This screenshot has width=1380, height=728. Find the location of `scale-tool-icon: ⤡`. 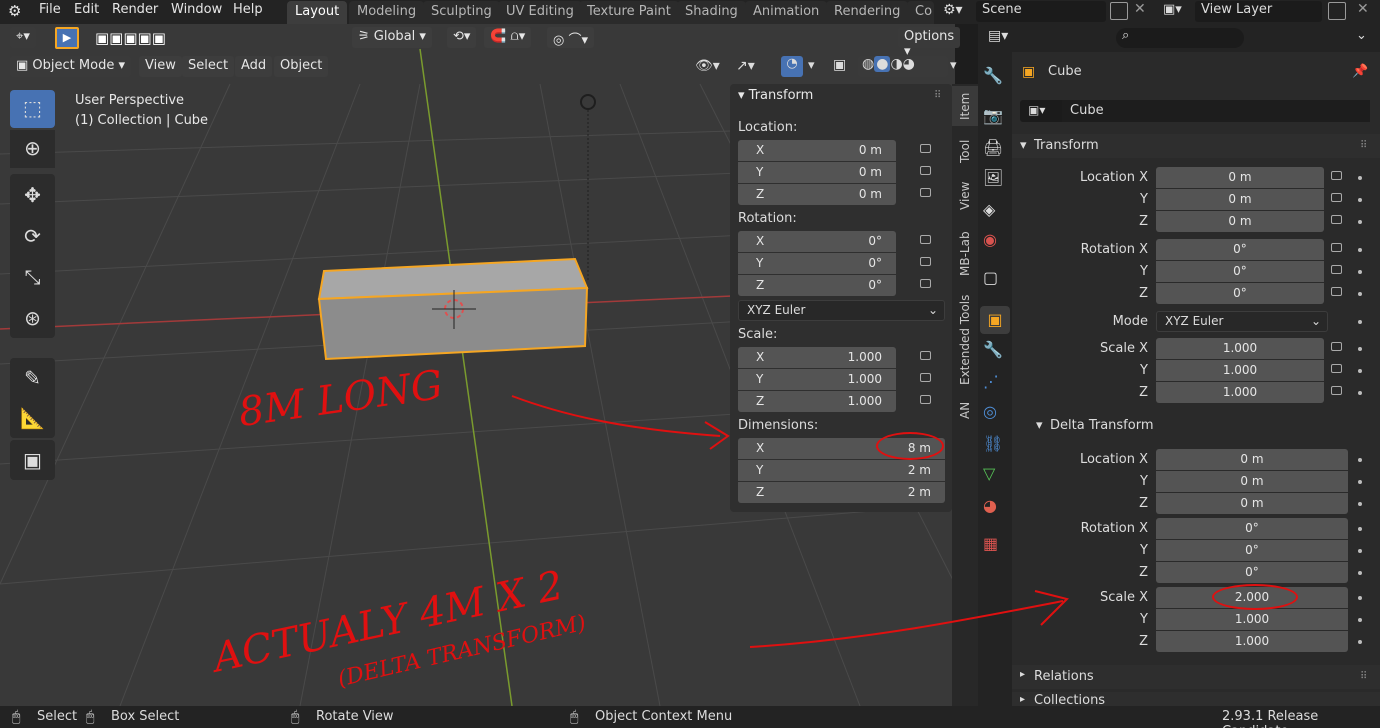

scale-tool-icon: ⤡ is located at coordinates (32, 276).